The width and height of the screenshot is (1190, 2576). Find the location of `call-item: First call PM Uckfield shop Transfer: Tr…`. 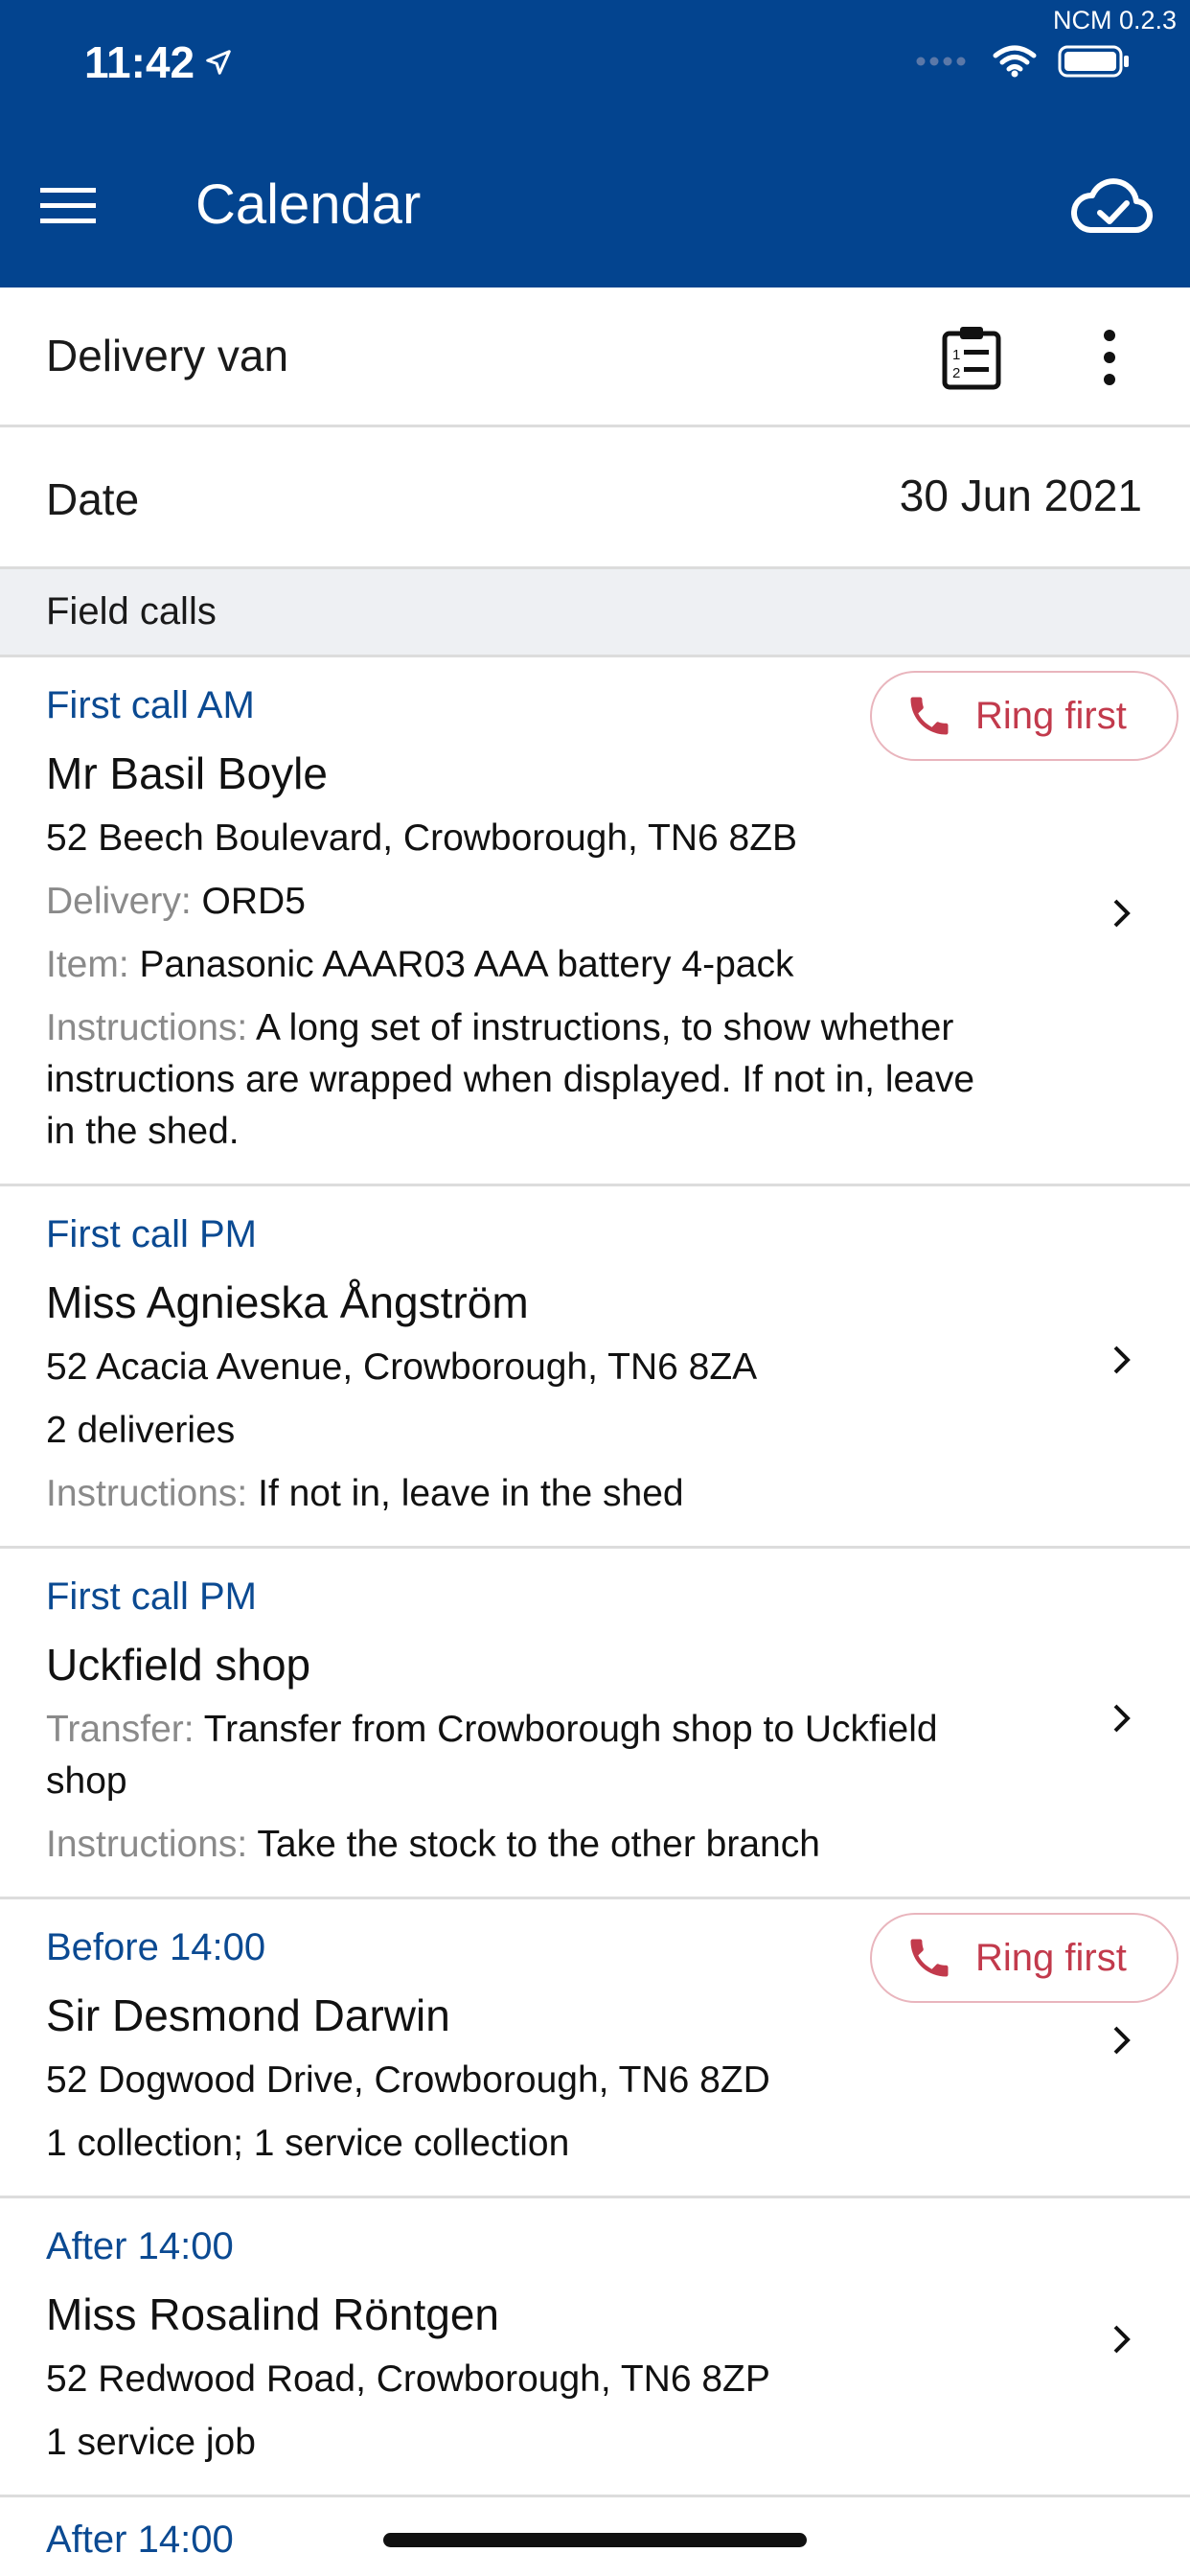

call-item: First call PM Uckfield shop Transfer: Tr… is located at coordinates (595, 1724).